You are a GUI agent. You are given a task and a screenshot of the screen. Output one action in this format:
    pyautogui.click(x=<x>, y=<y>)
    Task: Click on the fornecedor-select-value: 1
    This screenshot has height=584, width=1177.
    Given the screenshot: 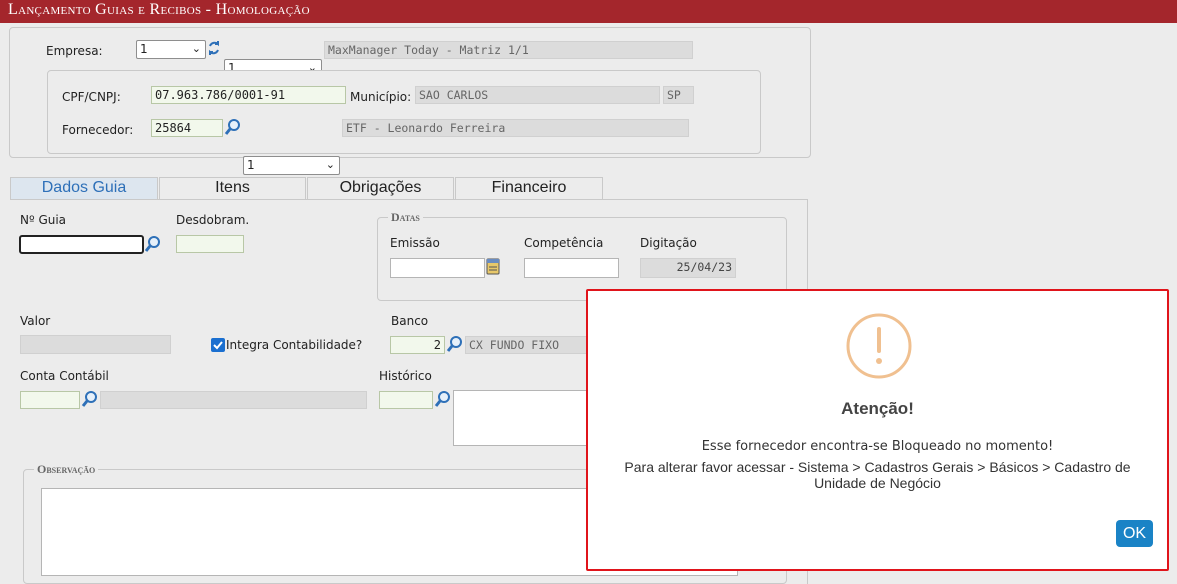 What is the action you would take?
    pyautogui.click(x=251, y=165)
    